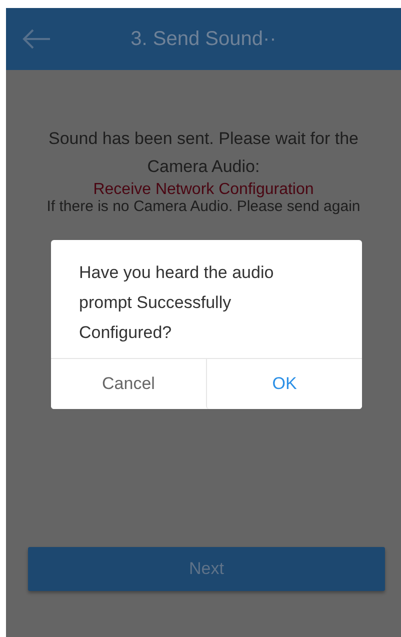 The image size is (401, 637). I want to click on back-arrow-icon, so click(37, 39).